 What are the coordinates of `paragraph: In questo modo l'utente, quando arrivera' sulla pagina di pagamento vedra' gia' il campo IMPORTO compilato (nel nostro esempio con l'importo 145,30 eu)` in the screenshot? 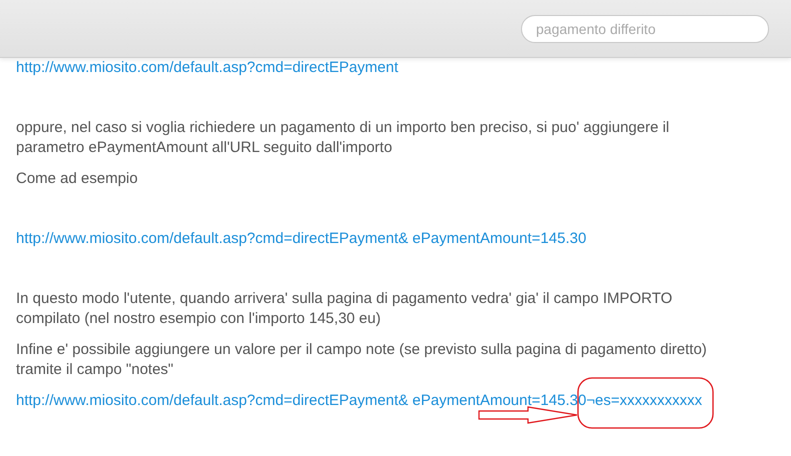 It's located at (345, 309).